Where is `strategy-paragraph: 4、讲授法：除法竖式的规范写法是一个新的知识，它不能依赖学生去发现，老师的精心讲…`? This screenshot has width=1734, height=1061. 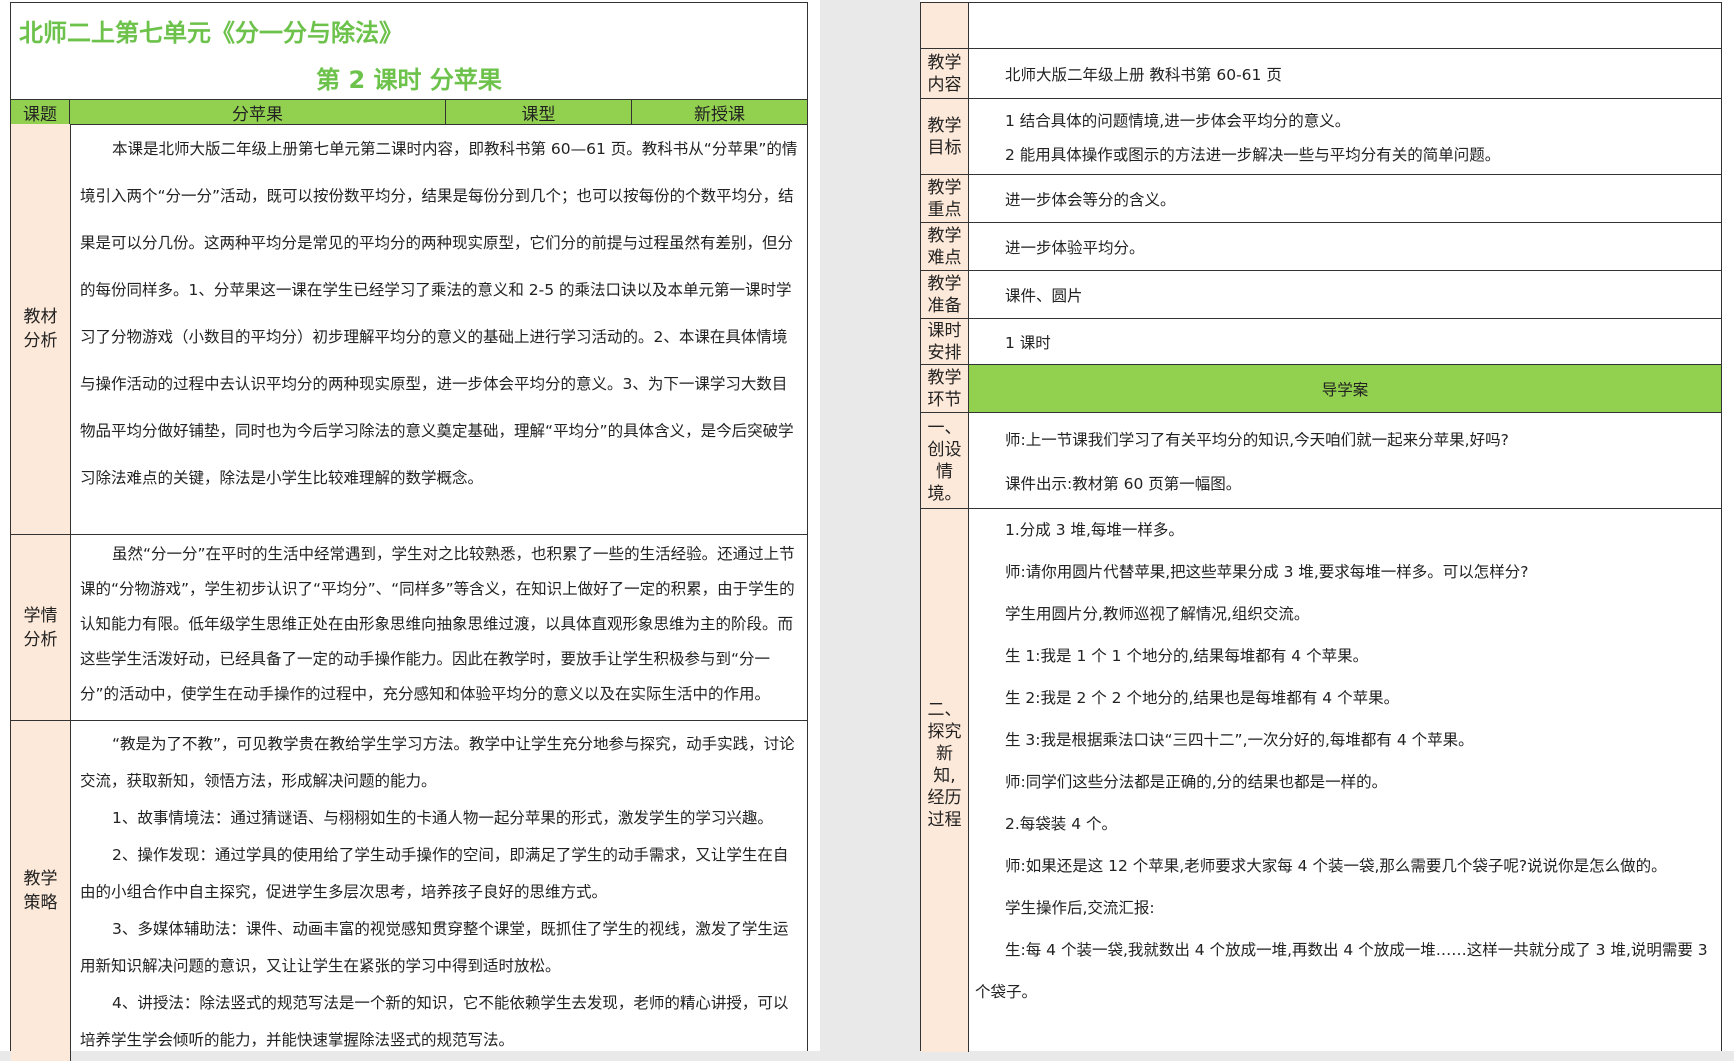 strategy-paragraph: 4、讲授法：除法竖式的规范写法是一个新的知识，它不能依赖学生去发现，老师的精心讲… is located at coordinates (434, 1021).